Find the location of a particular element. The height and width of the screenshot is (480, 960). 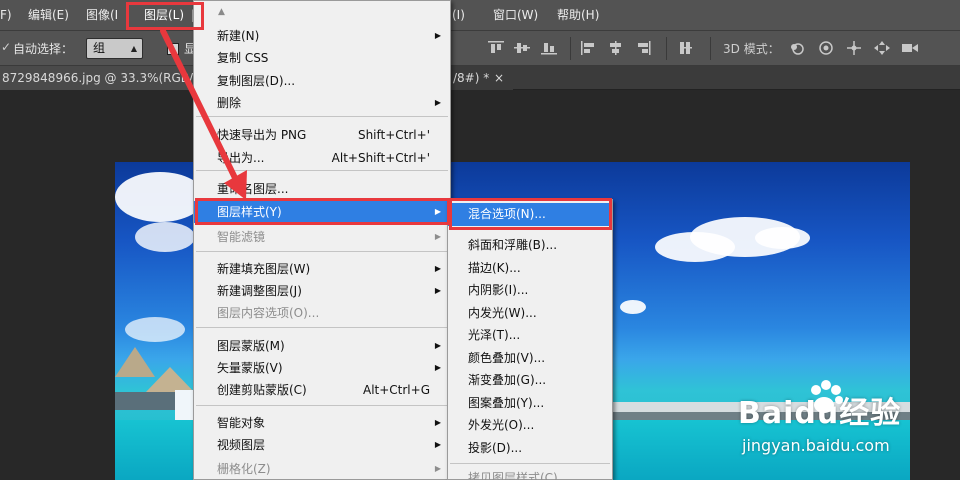

layer-menu-item: 复制 CSS is located at coordinates (322, 58).